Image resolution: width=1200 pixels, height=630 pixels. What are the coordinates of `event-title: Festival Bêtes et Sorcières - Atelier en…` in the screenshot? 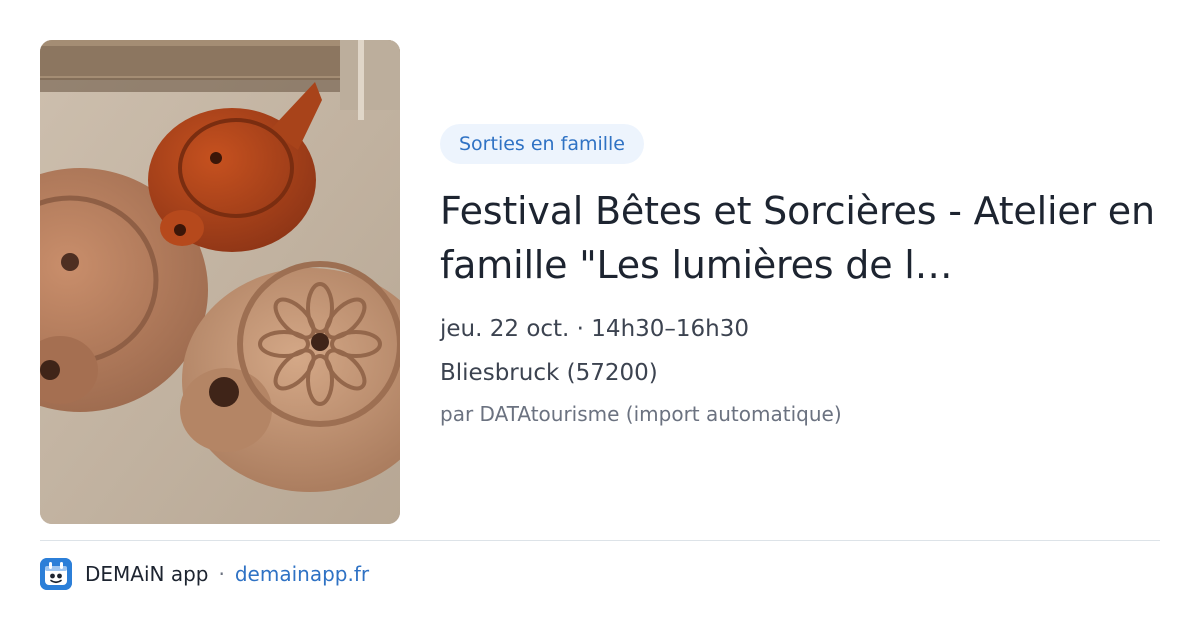 It's located at (797, 238).